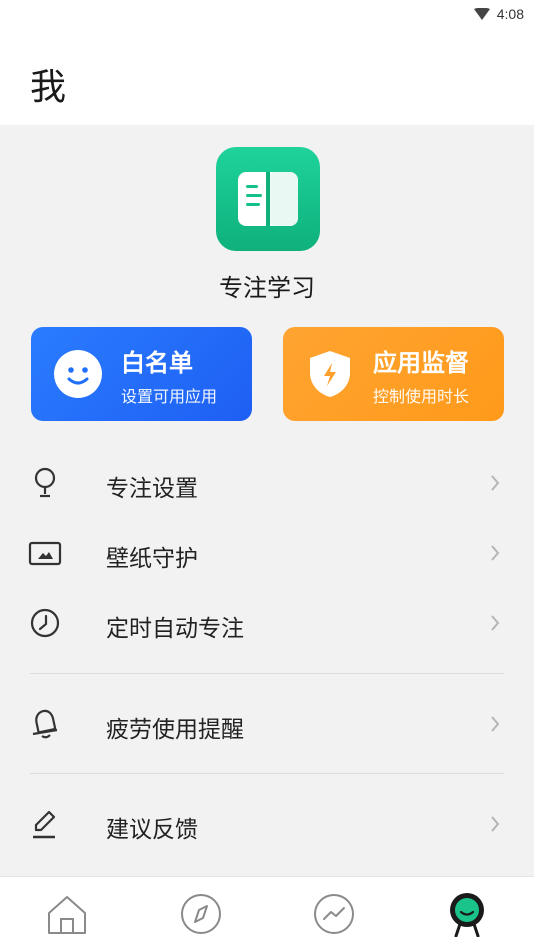  I want to click on menu-label: 定时自动专注, so click(175, 629).